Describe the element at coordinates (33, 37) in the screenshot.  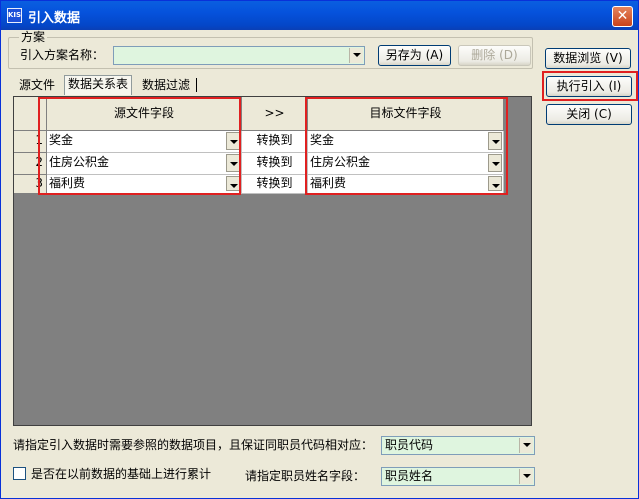
I see `scheme-group-title: 方案` at that location.